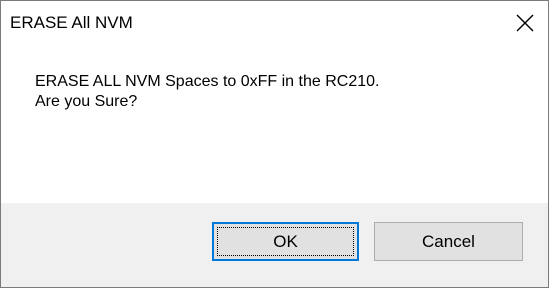 The image size is (549, 288). I want to click on cancel-button-label: Cancel, so click(448, 241).